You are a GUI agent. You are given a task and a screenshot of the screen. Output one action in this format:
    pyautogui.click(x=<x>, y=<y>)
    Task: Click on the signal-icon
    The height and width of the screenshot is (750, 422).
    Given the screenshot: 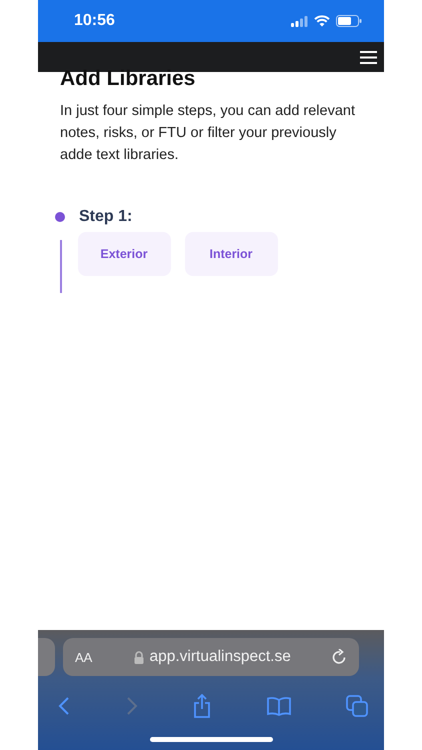 What is the action you would take?
    pyautogui.click(x=299, y=21)
    